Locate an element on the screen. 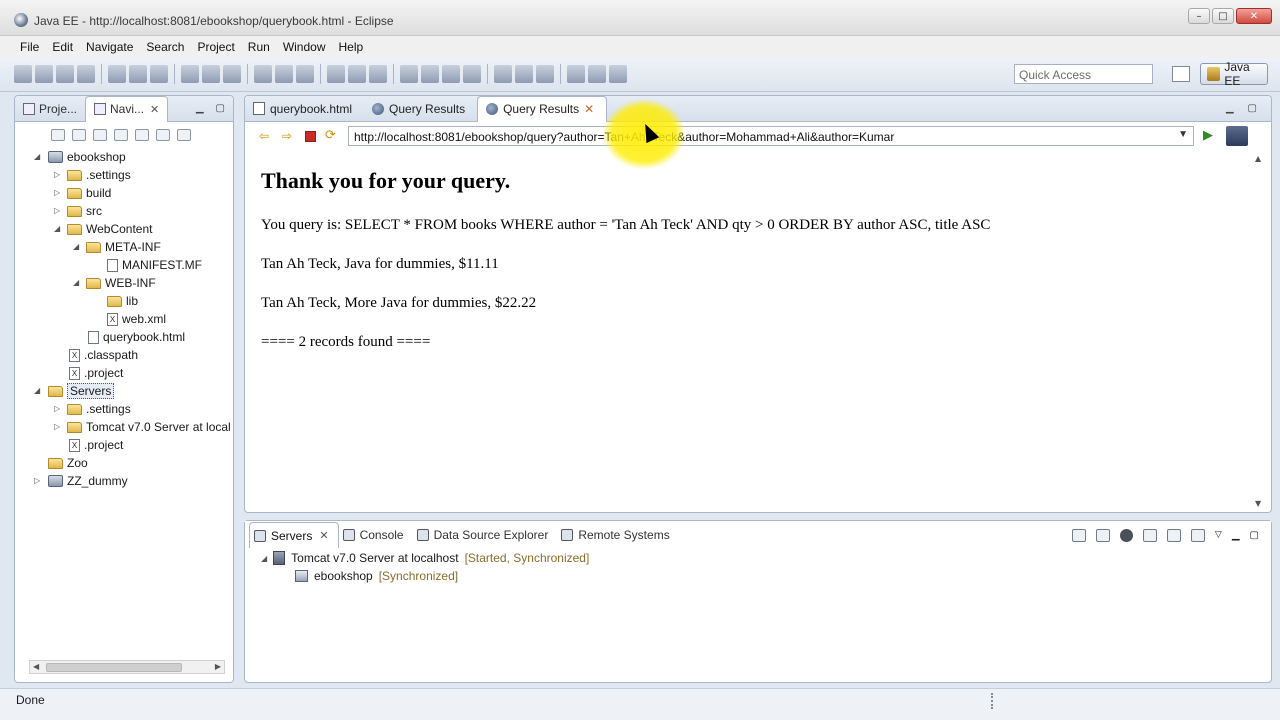  menu-window: Window is located at coordinates (305, 47).